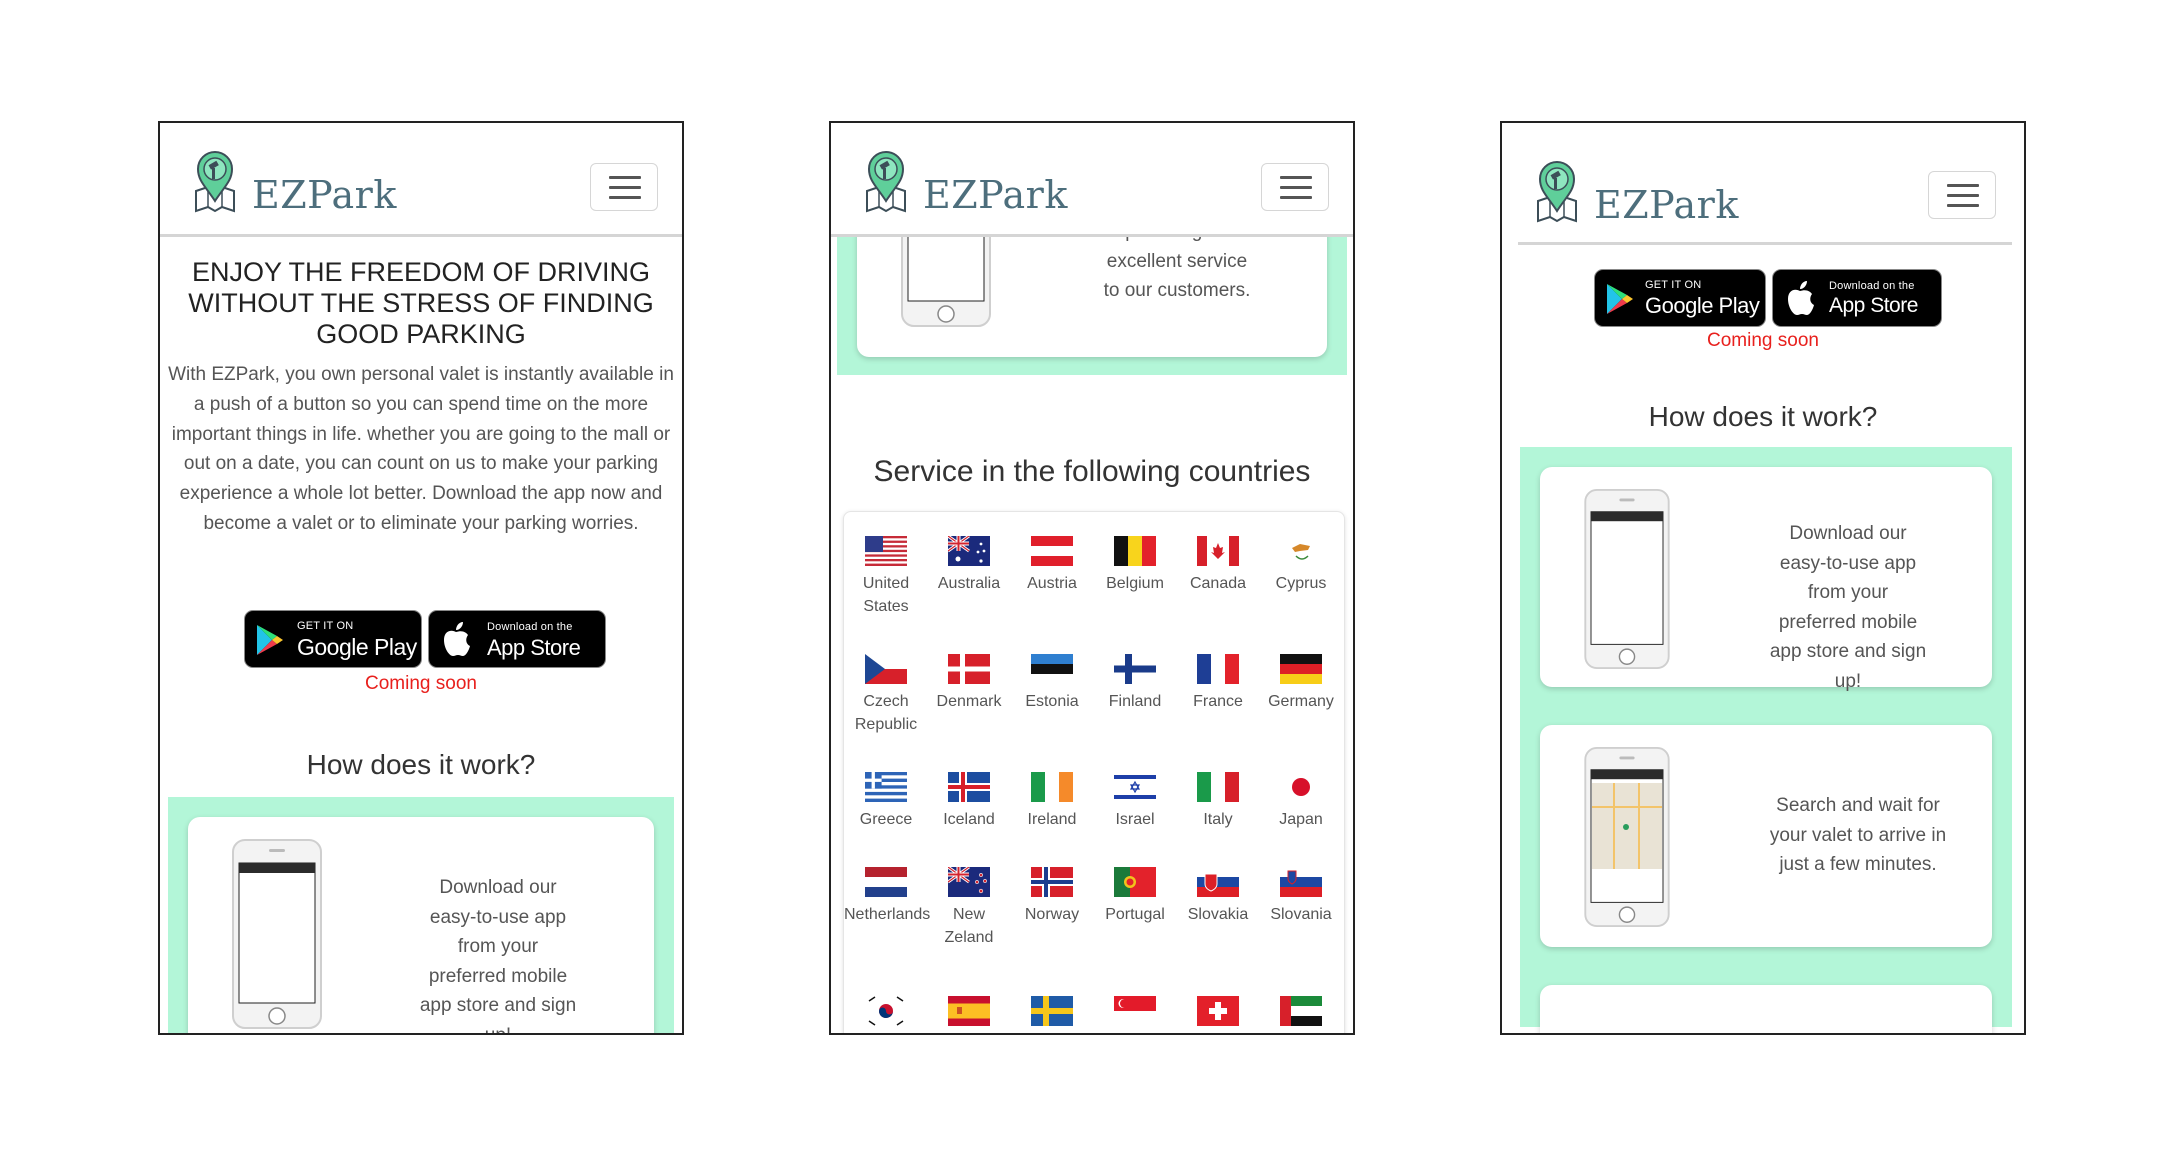 The image size is (2172, 1154). Describe the element at coordinates (1627, 579) in the screenshot. I see `phone-mockup-image` at that location.